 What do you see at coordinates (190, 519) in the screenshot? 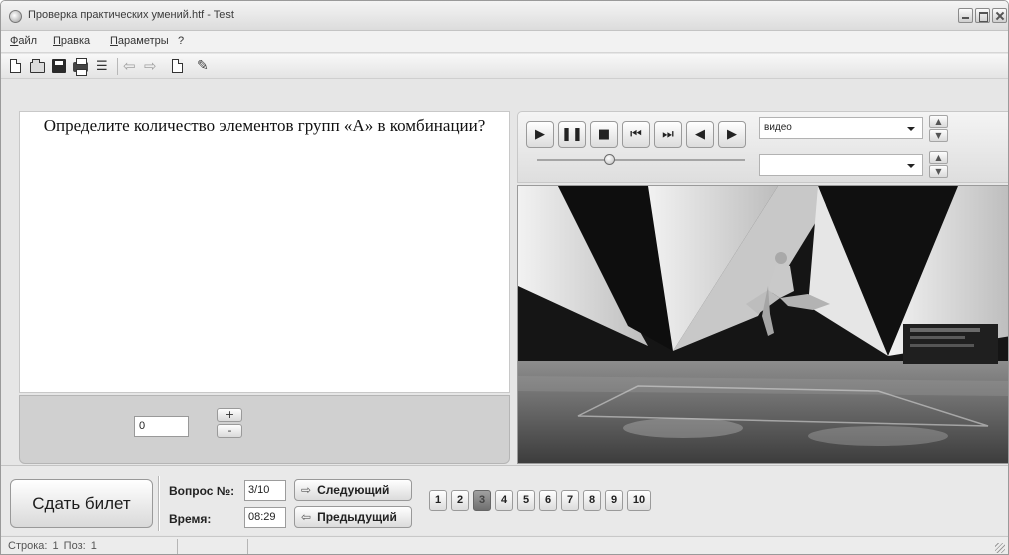
I see `time-label: Время:` at bounding box center [190, 519].